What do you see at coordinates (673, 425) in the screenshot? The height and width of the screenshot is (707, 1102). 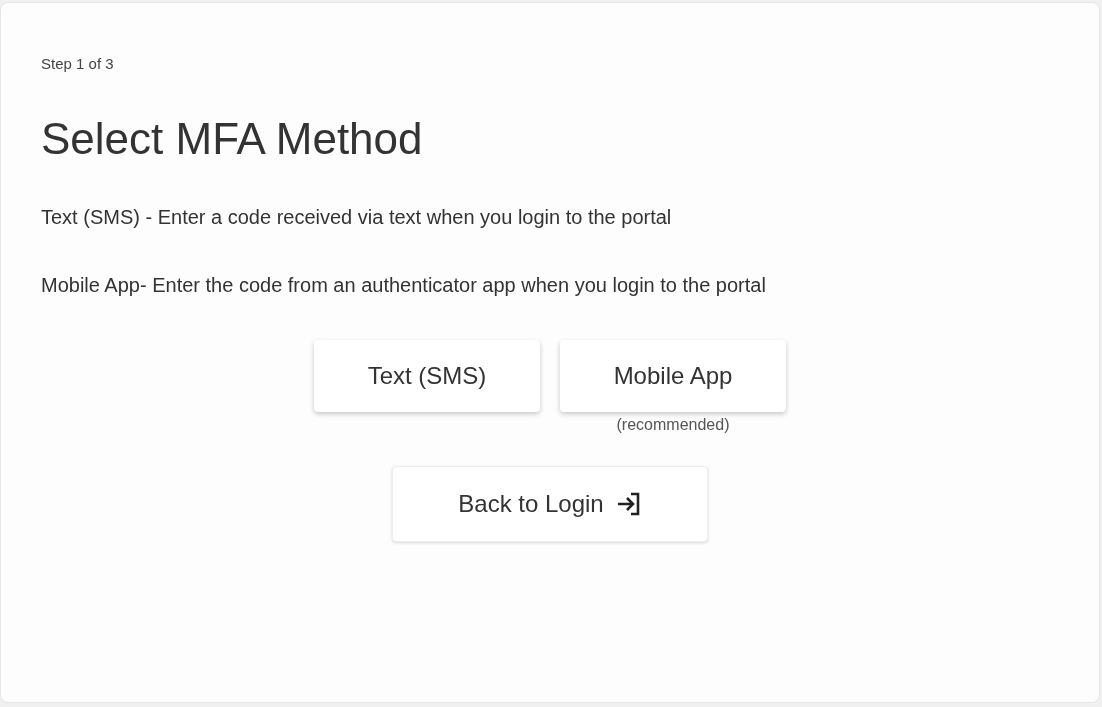 I see `method-note: (recommended)` at bounding box center [673, 425].